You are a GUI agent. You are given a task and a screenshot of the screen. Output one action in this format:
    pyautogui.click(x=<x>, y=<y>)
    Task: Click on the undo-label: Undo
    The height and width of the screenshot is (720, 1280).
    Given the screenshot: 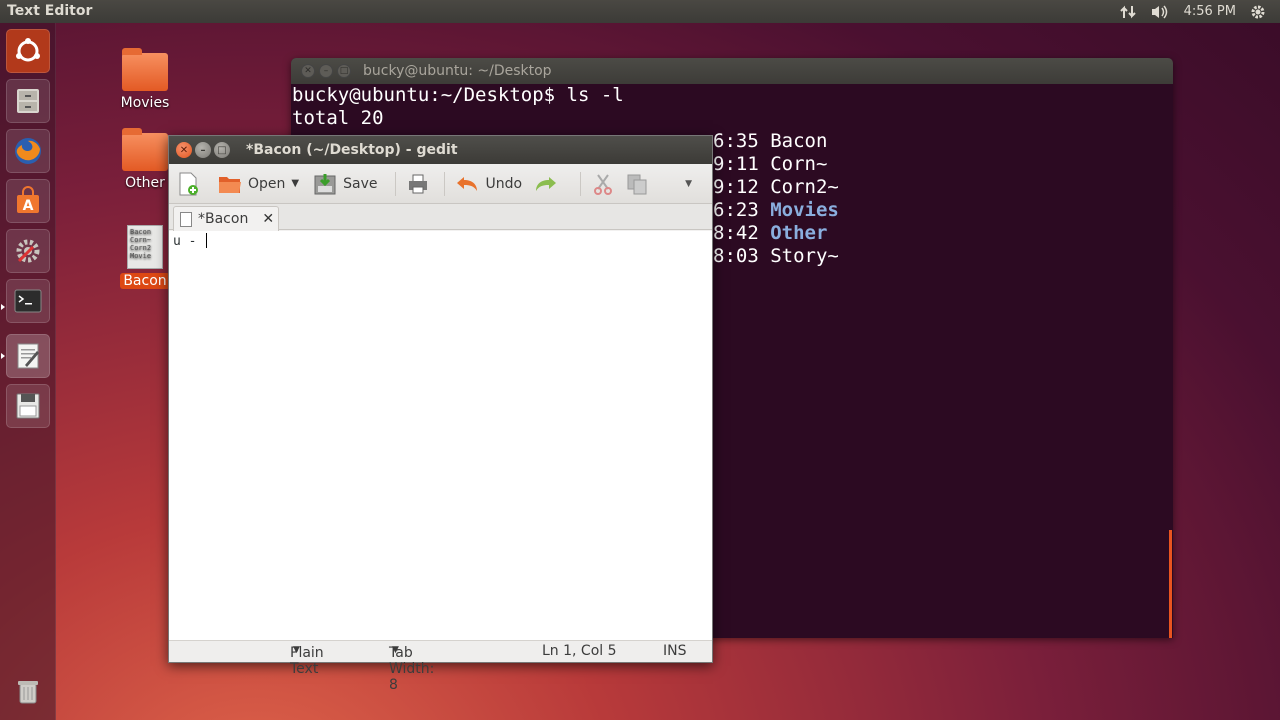 What is the action you would take?
    pyautogui.click(x=504, y=183)
    